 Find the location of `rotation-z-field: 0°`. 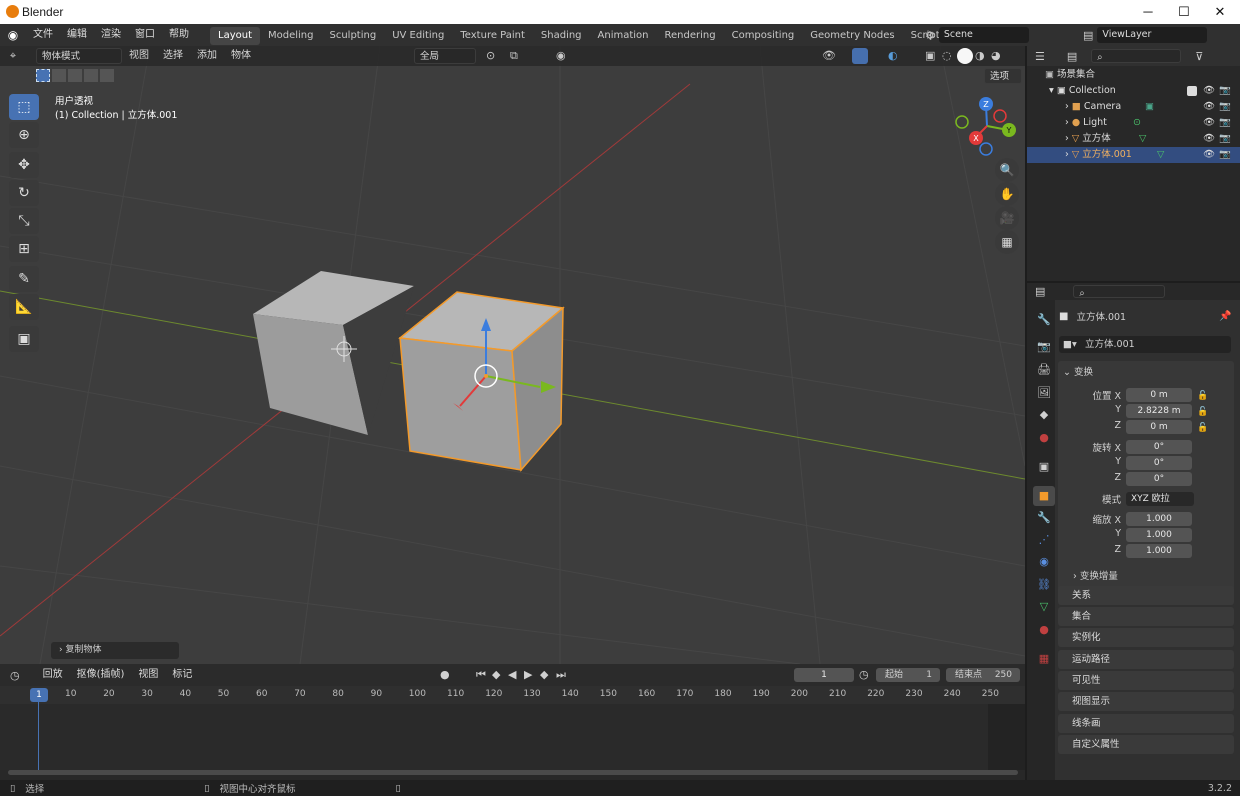

rotation-z-field: 0° is located at coordinates (1159, 479).